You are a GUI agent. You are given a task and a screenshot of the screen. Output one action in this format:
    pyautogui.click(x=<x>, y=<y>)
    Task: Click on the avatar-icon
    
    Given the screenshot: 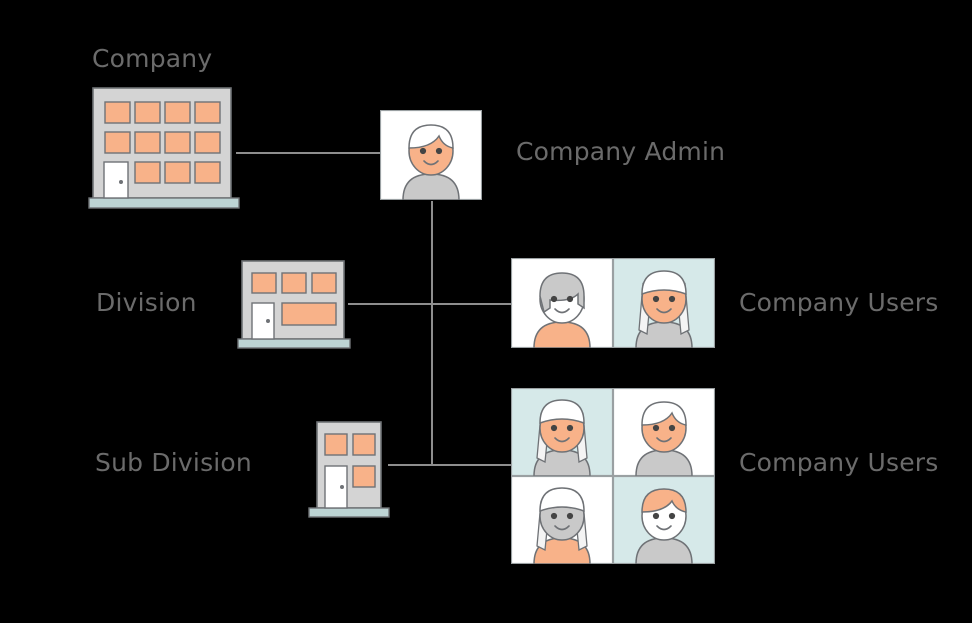 What is the action you would take?
    pyautogui.click(x=431, y=155)
    